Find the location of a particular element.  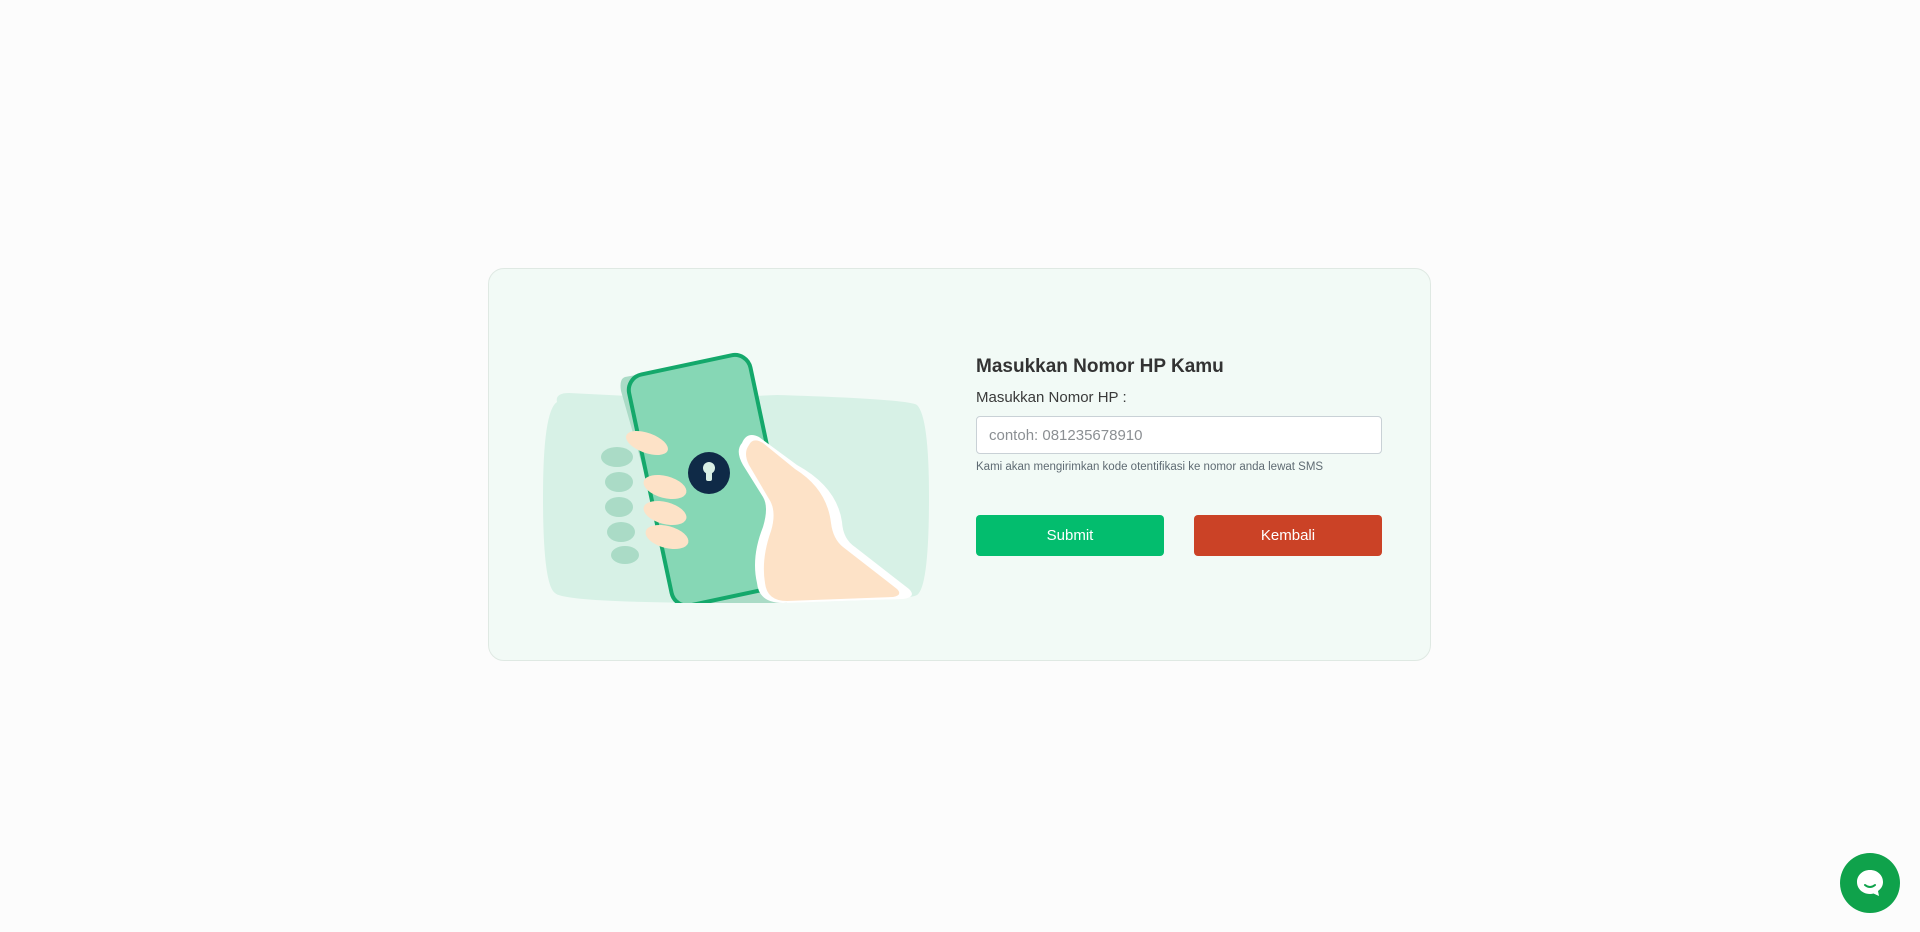

hand-holding-phone-illustration is located at coordinates (736, 480).